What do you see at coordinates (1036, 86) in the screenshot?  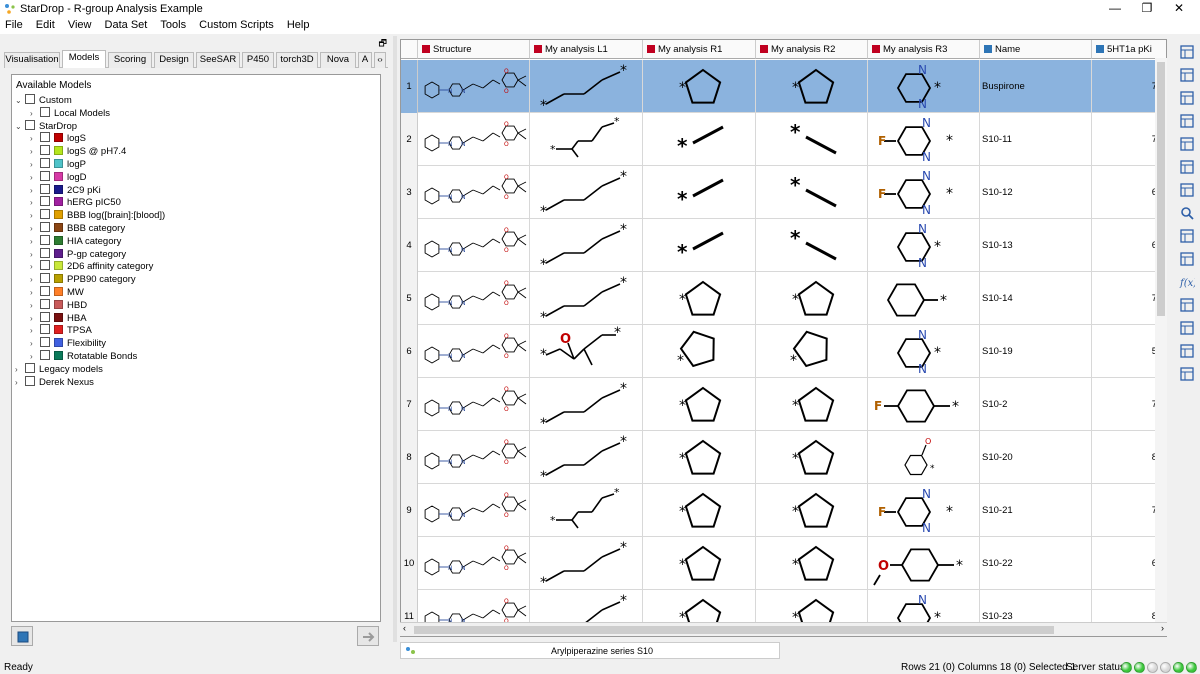 I see `name-cell: Buspirone` at bounding box center [1036, 86].